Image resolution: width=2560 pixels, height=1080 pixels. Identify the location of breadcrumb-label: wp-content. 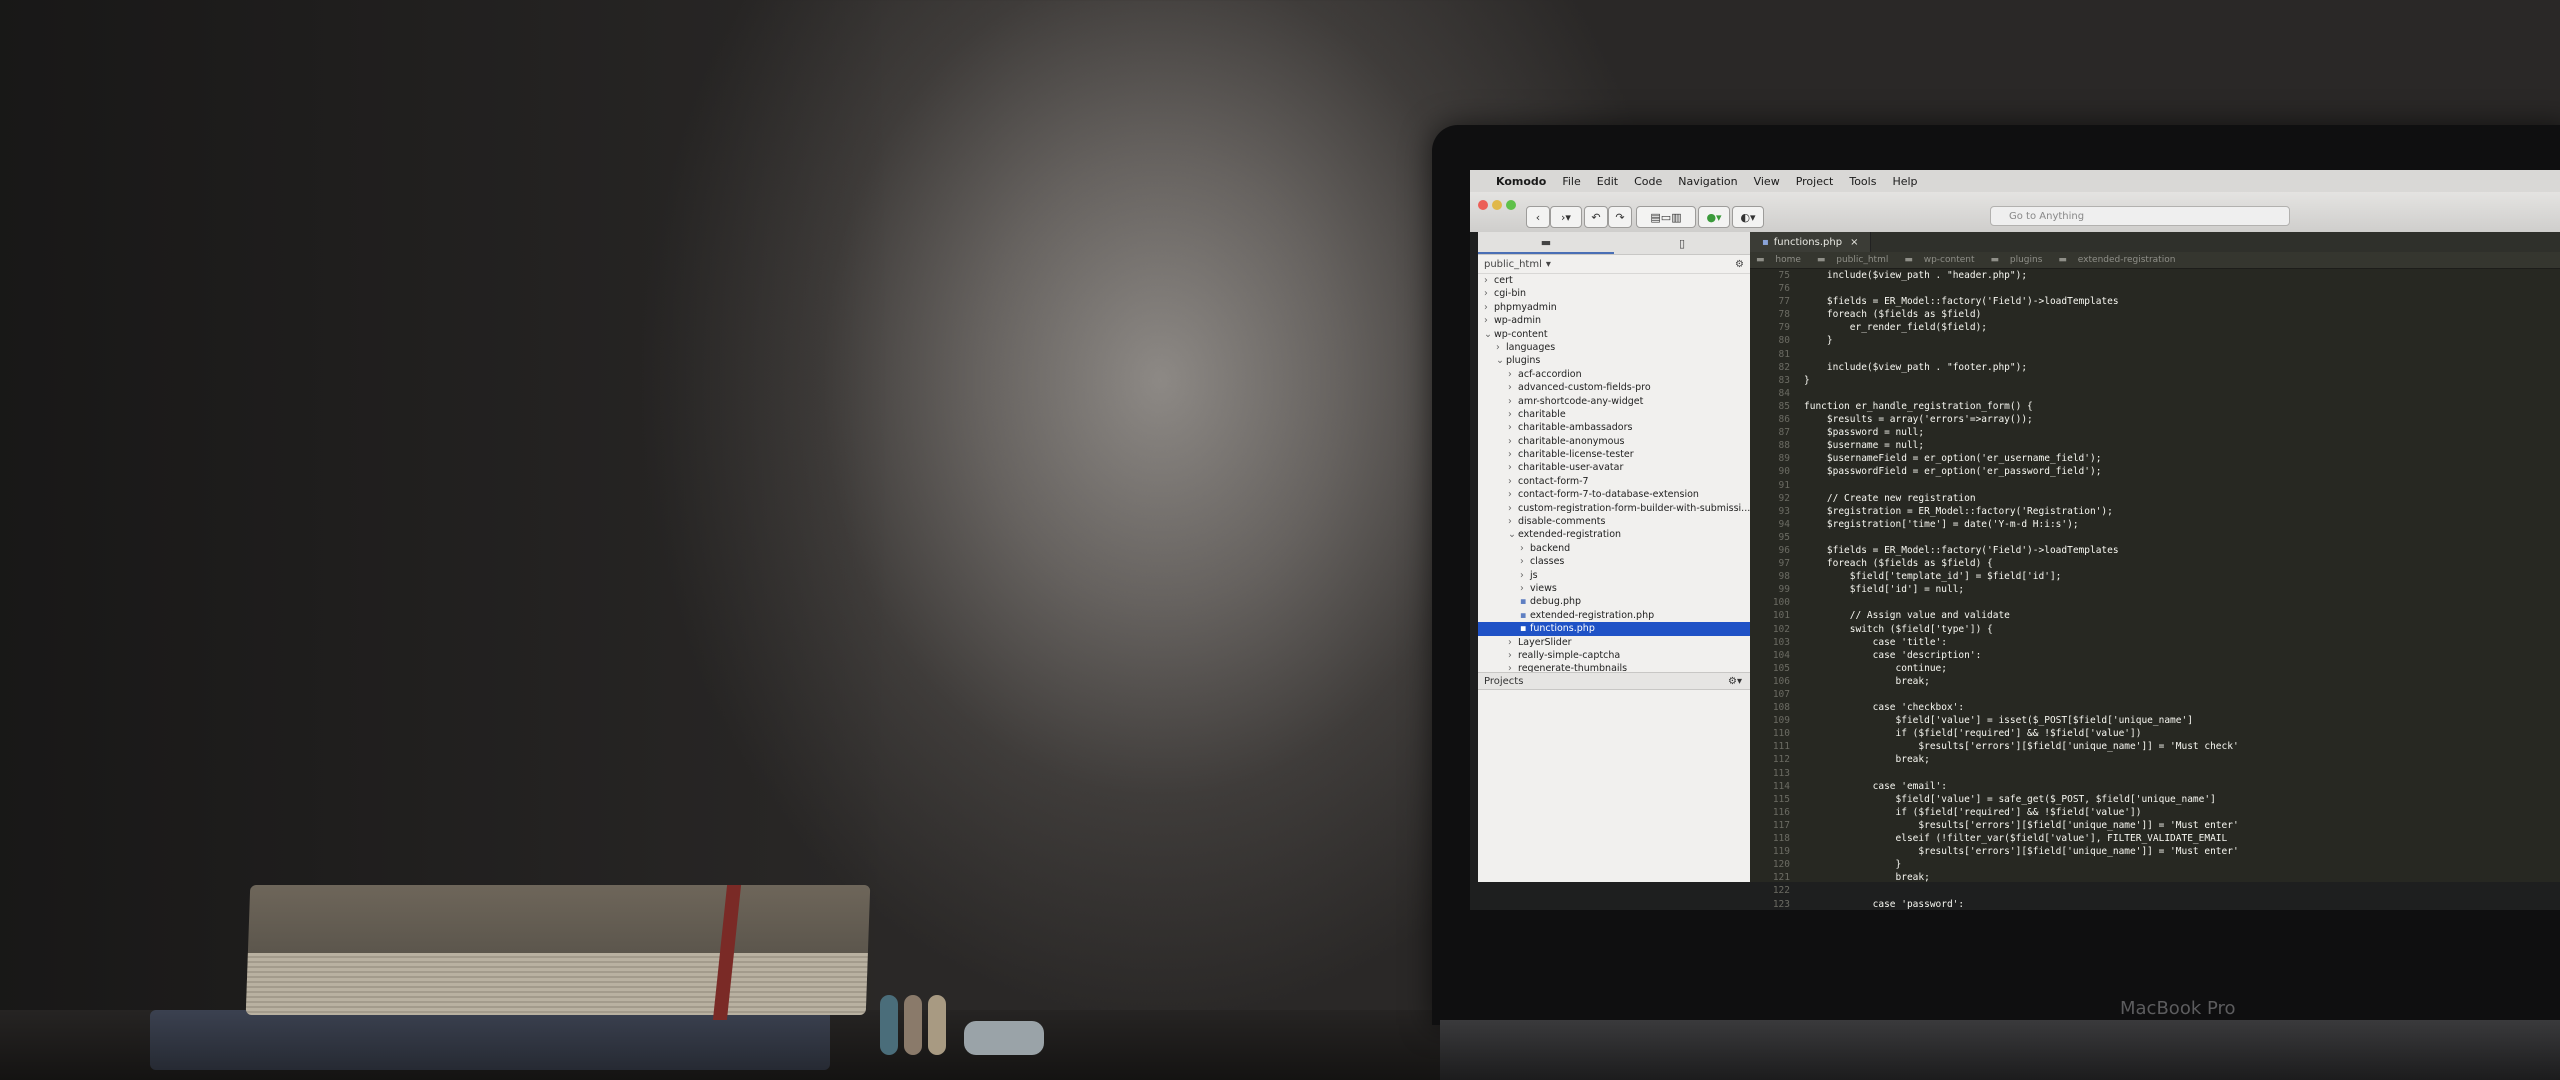
(1949, 260).